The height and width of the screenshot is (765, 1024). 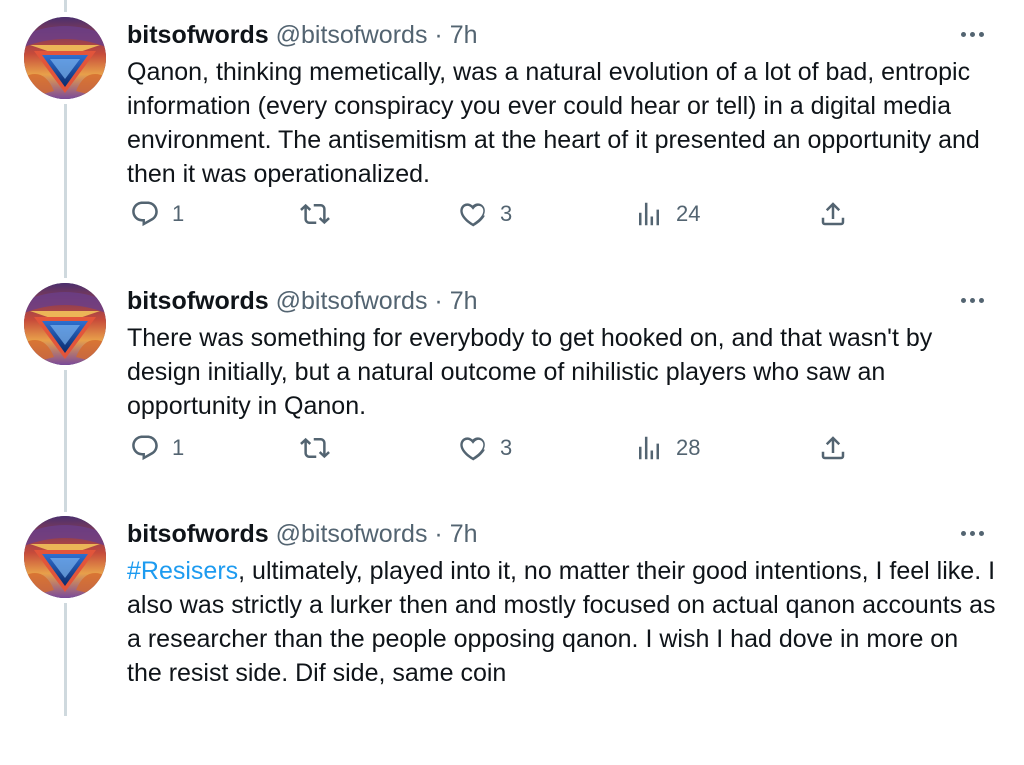 What do you see at coordinates (667, 214) in the screenshot?
I see `views-button: 24` at bounding box center [667, 214].